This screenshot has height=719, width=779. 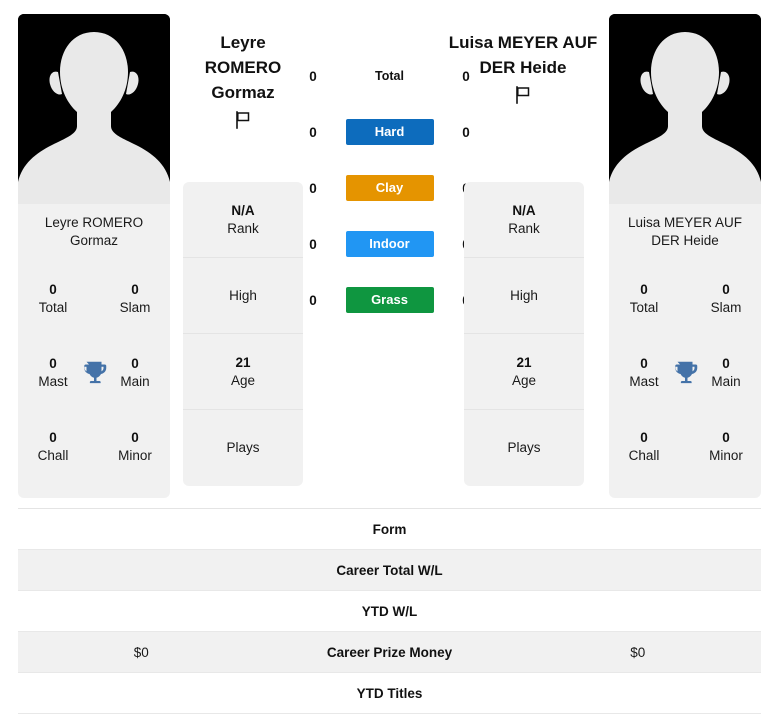 I want to click on table-cell-right: $0, so click(x=638, y=652).